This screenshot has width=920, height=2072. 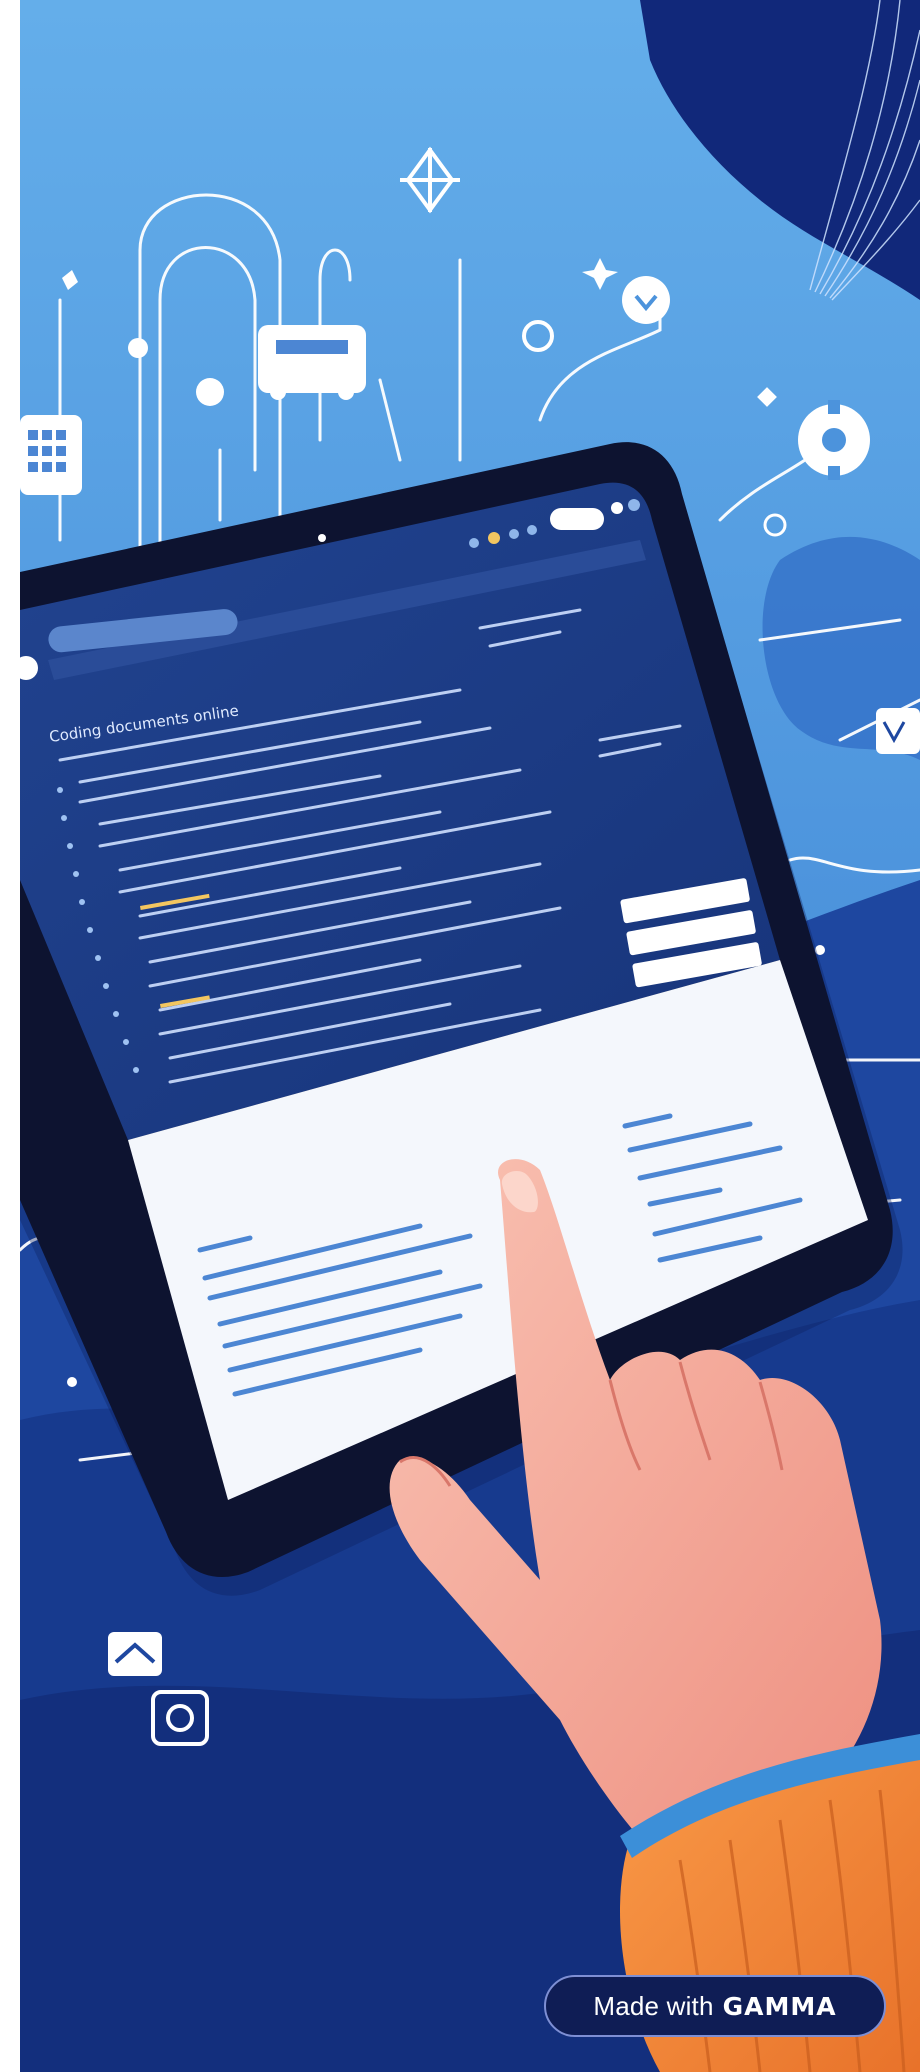 I want to click on gamma-logo: GAMMA, so click(x=779, y=2006).